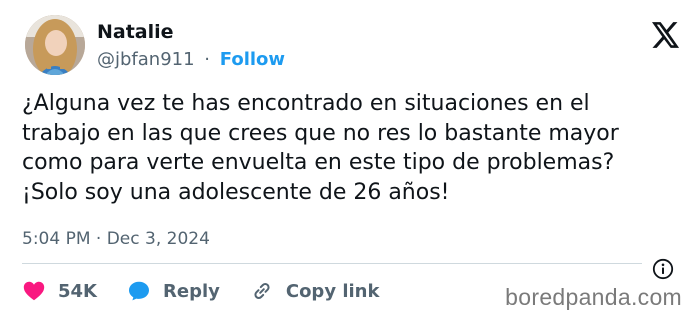  What do you see at coordinates (139, 291) in the screenshot?
I see `speech-bubble-icon` at bounding box center [139, 291].